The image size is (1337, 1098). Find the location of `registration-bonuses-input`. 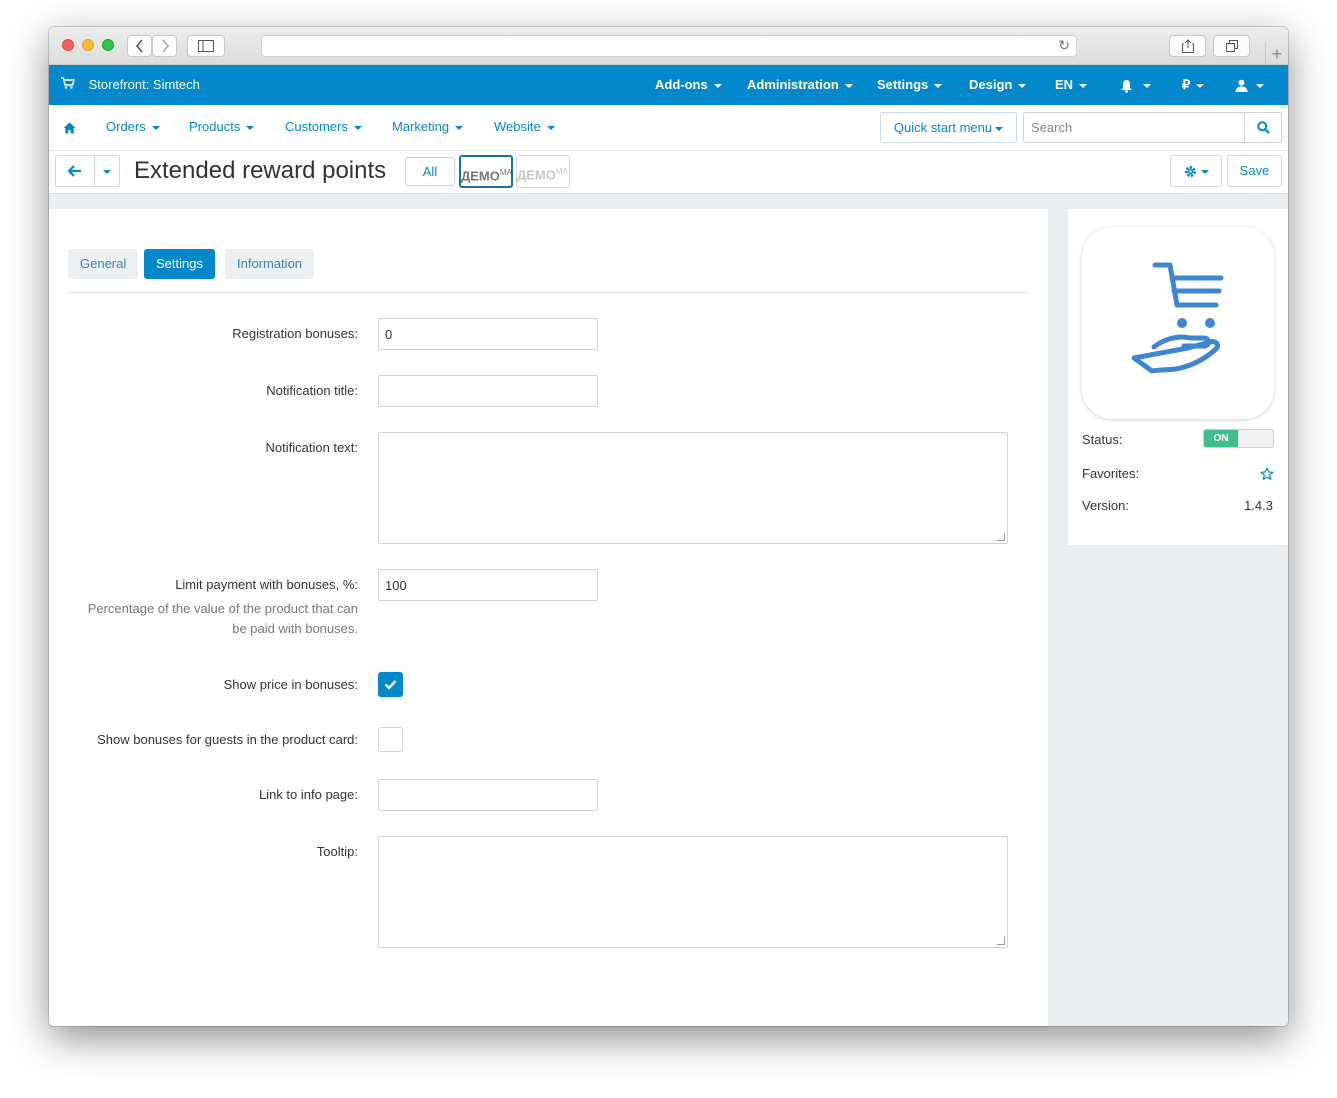

registration-bonuses-input is located at coordinates (488, 334).